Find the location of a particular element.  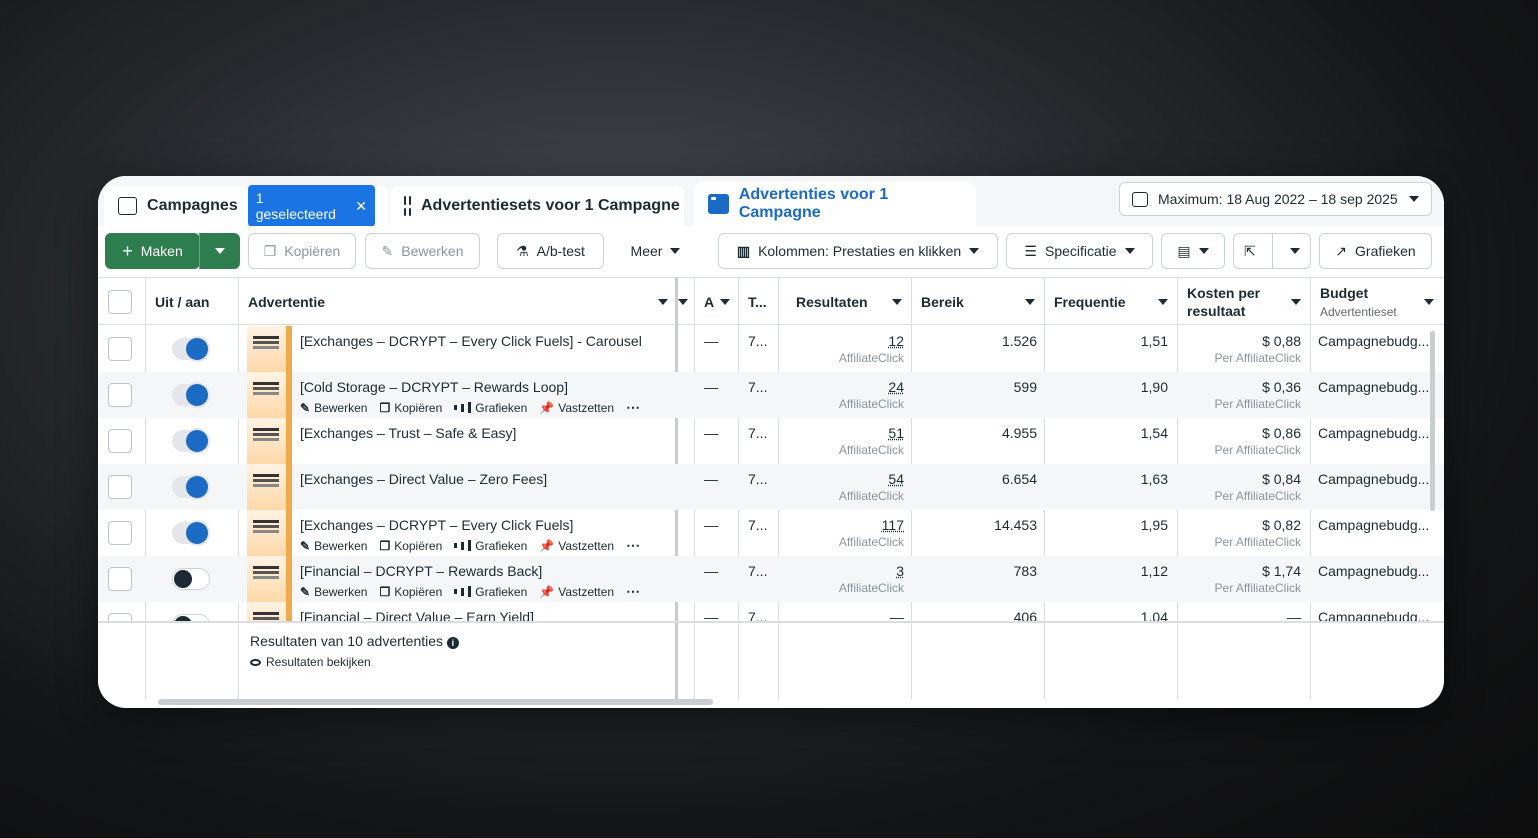

more-button: Meer is located at coordinates (655, 251).